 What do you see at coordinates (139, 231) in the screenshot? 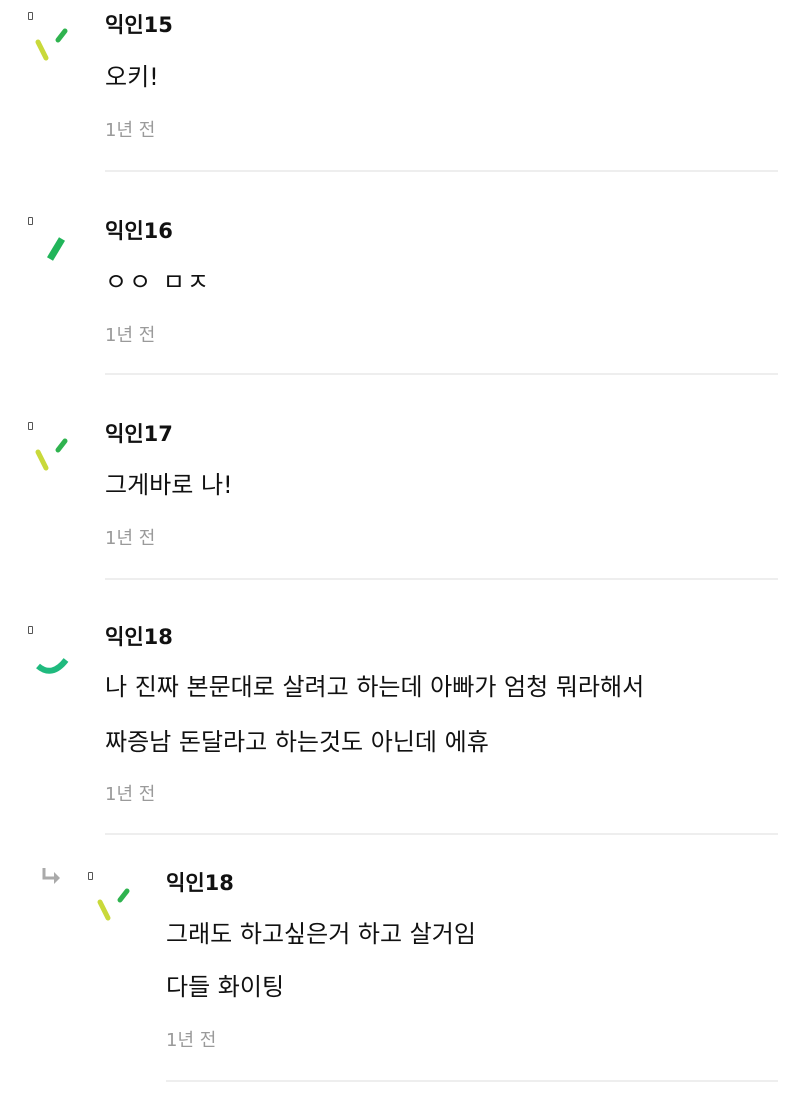
I see `comment-author: 익인16` at bounding box center [139, 231].